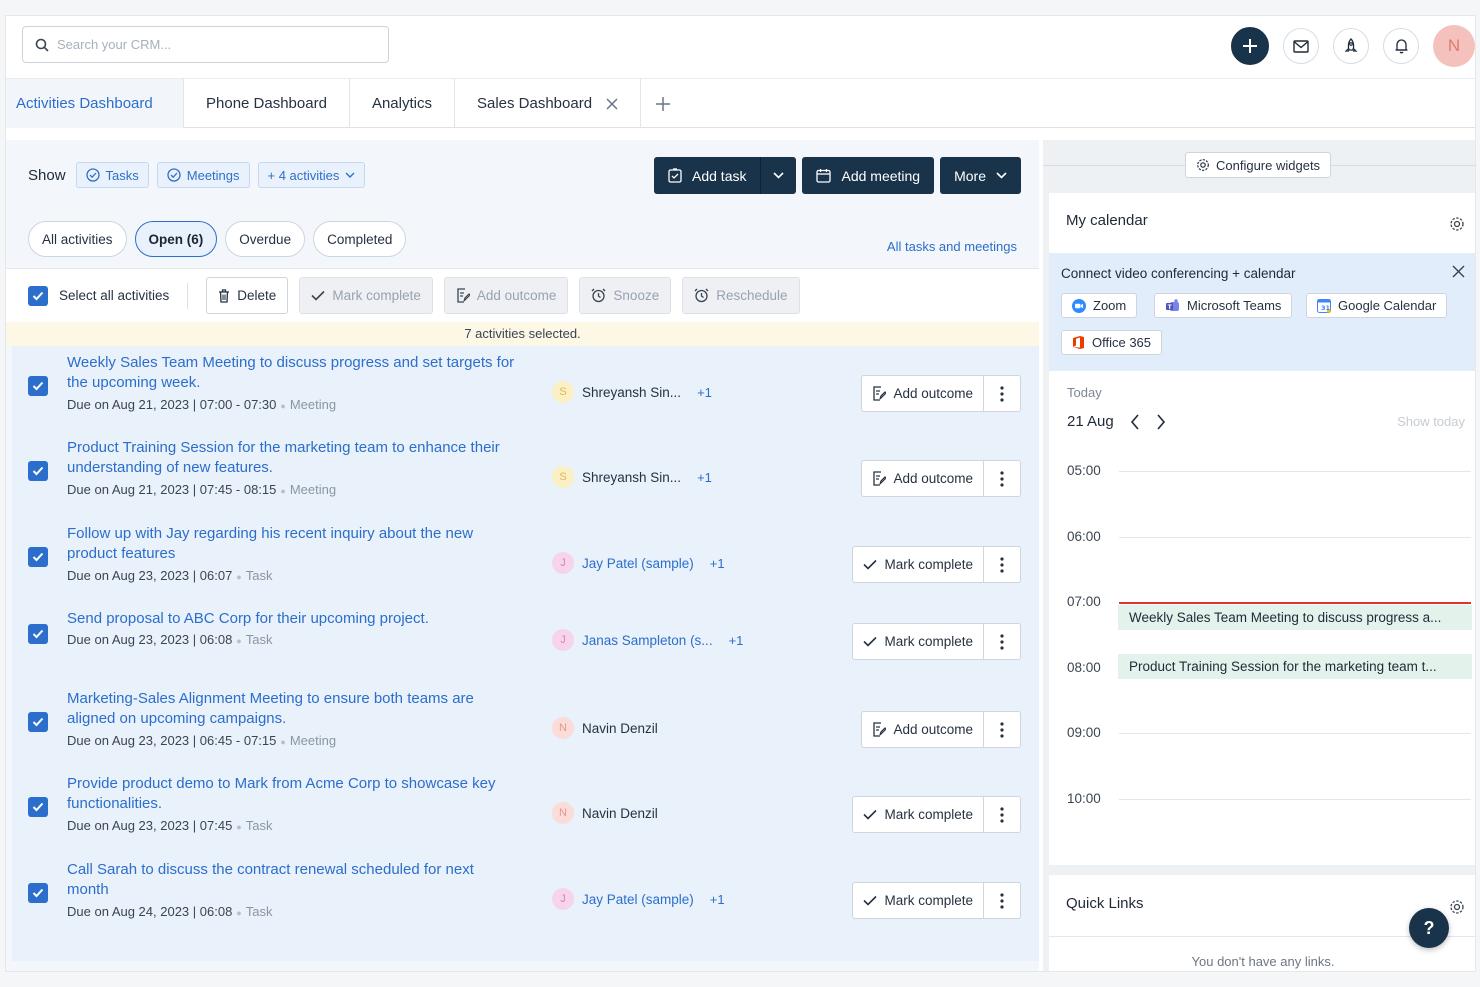 The image size is (1480, 987). I want to click on chevron-right-icon, so click(1161, 421).